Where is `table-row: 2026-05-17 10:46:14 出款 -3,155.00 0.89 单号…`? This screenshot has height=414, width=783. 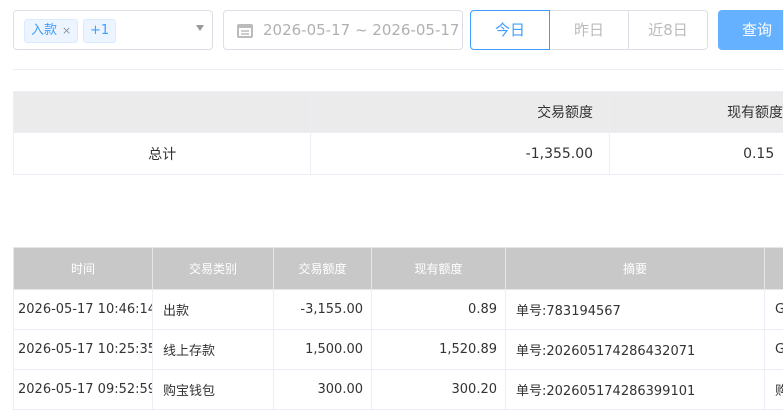 table-row: 2026-05-17 10:46:14 出款 -3,155.00 0.89 单号… is located at coordinates (398, 309).